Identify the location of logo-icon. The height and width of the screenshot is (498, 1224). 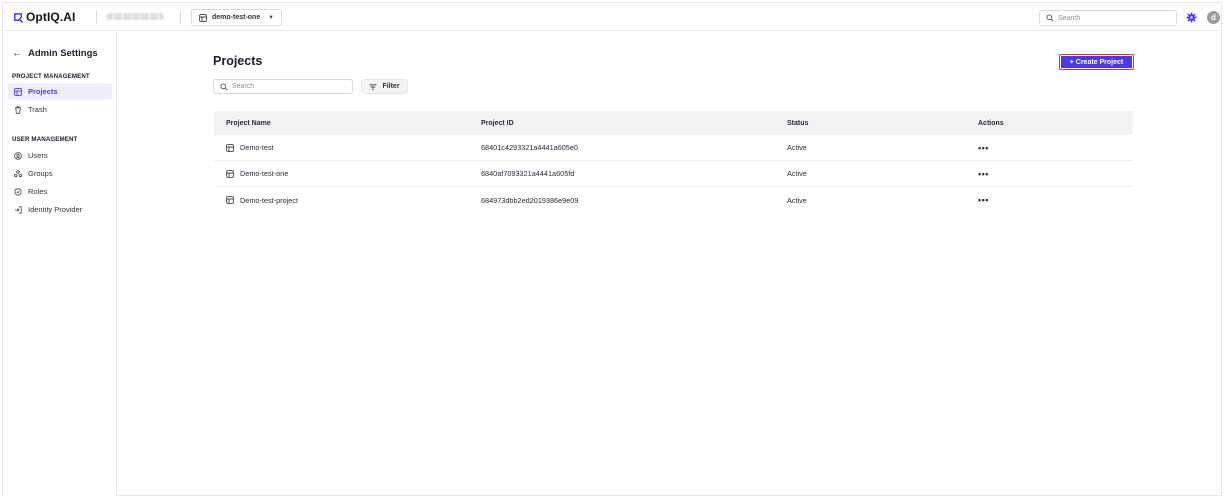
(19, 17).